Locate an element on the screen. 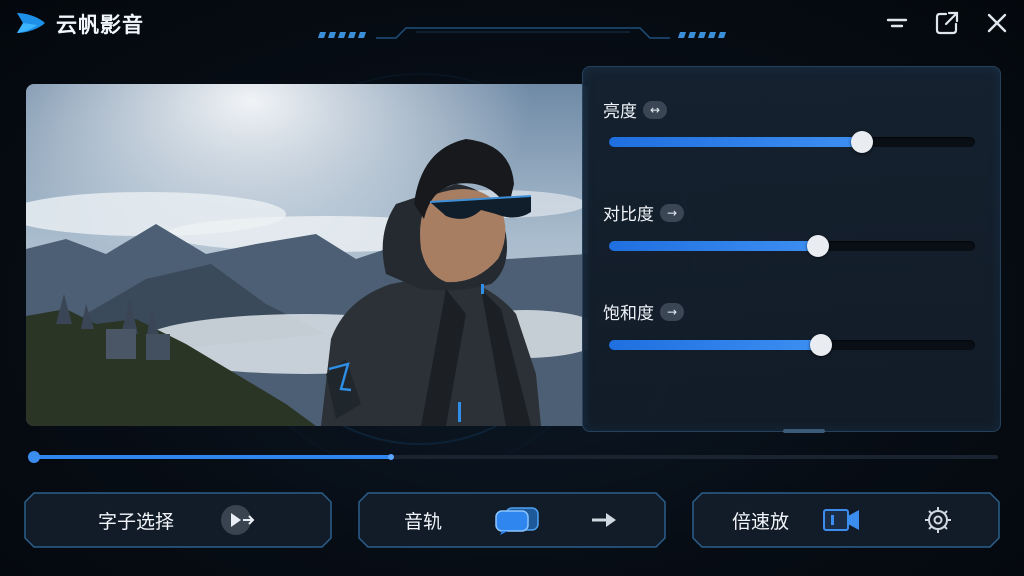 The height and width of the screenshot is (576, 1024). arrow-right-icon is located at coordinates (604, 520).